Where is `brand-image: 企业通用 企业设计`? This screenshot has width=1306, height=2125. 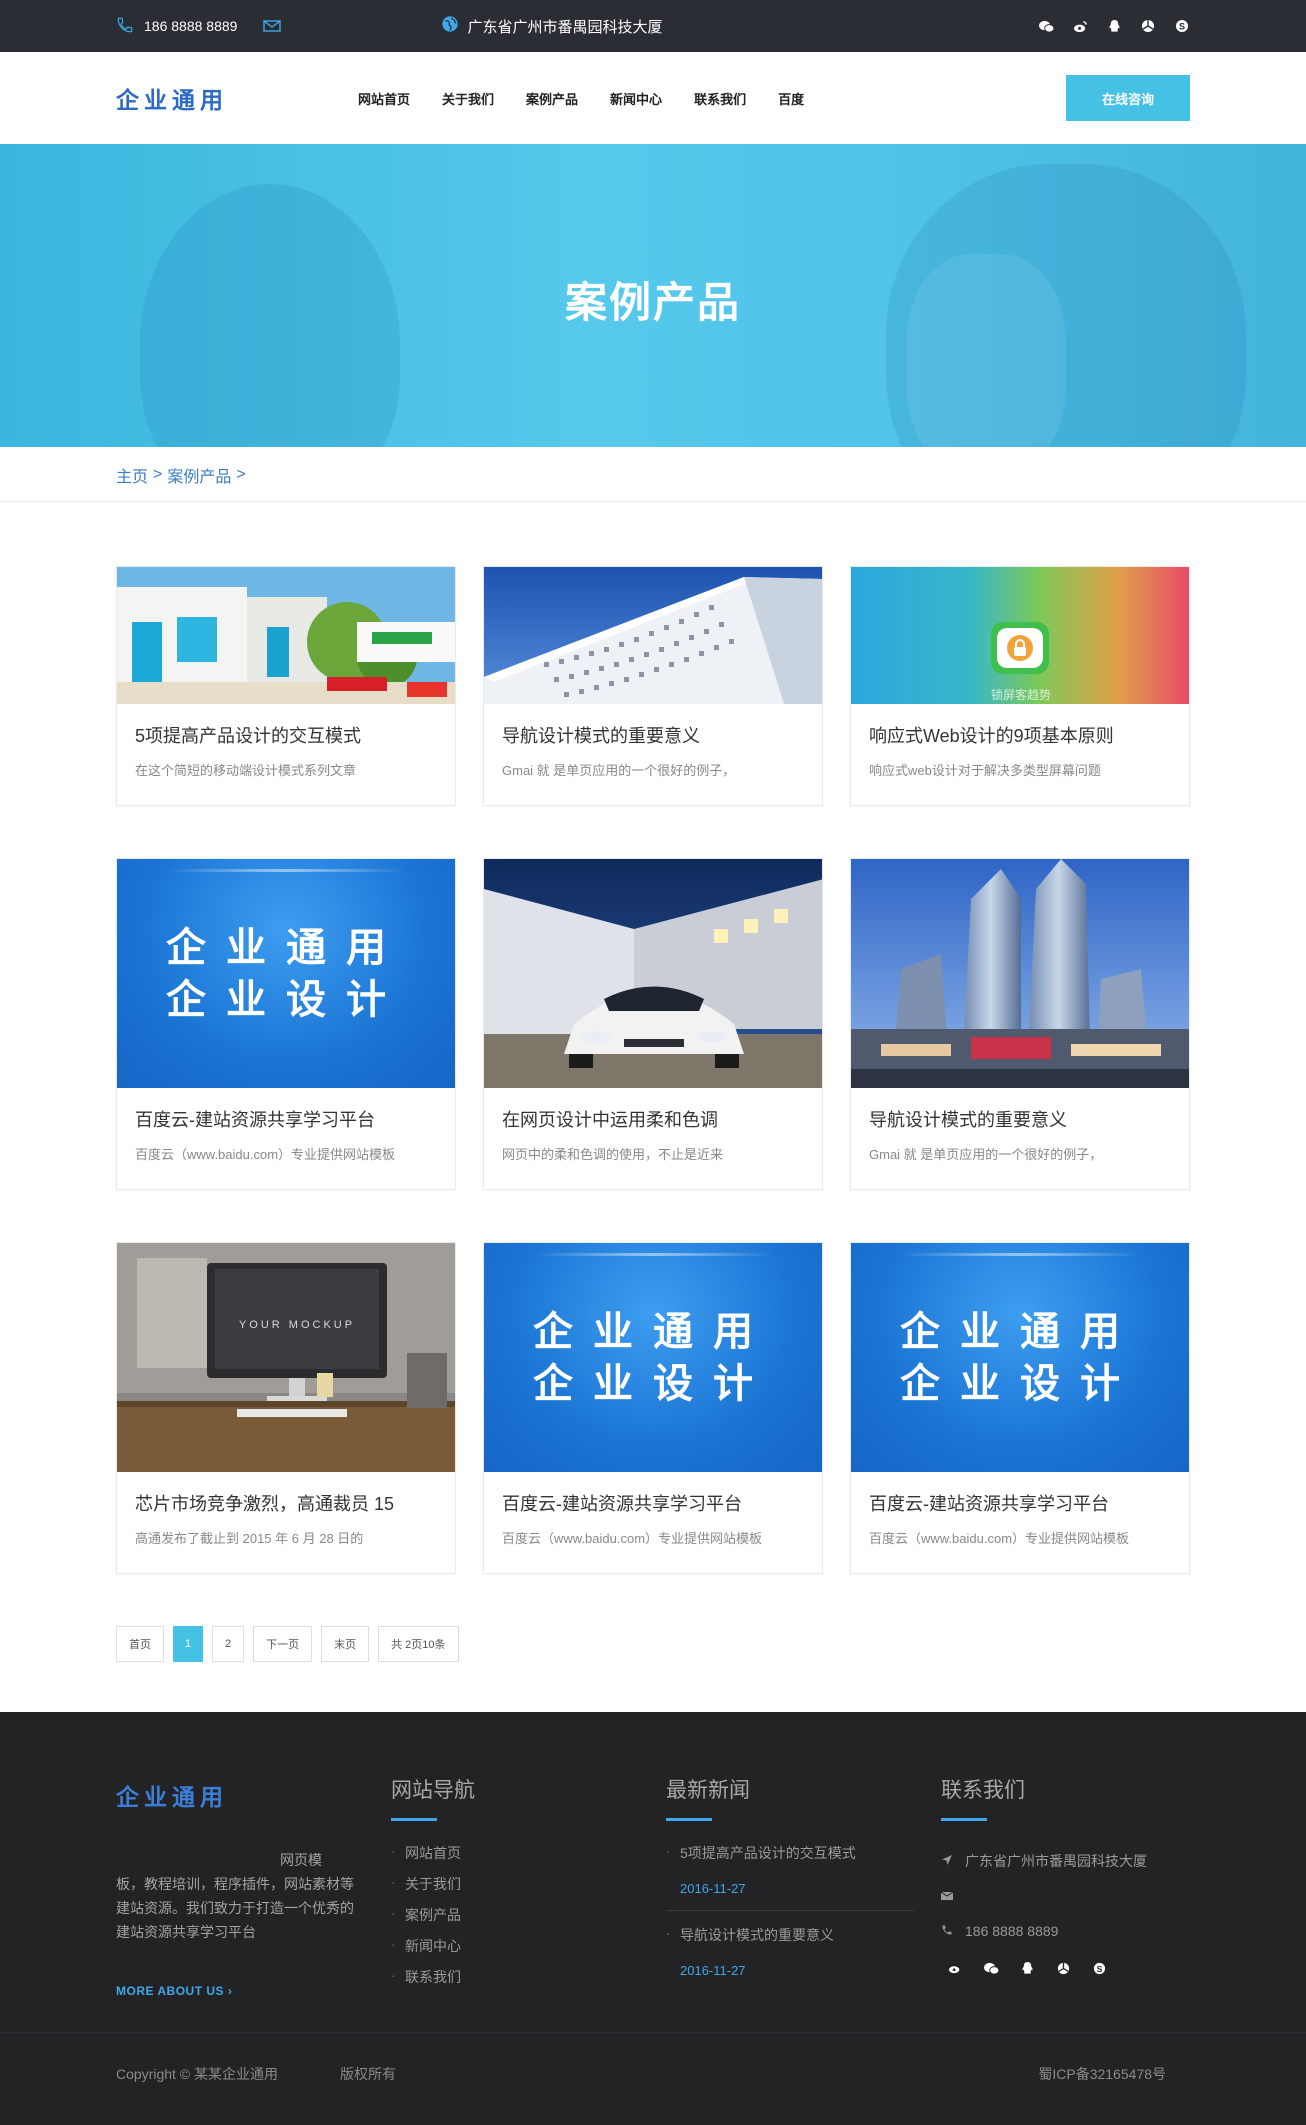
brand-image: 企业通用 企业设计 is located at coordinates (653, 1357).